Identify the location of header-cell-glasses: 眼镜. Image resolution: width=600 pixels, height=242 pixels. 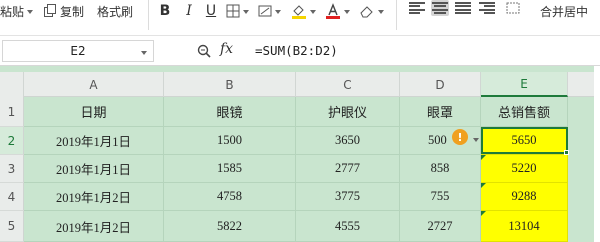
(230, 112).